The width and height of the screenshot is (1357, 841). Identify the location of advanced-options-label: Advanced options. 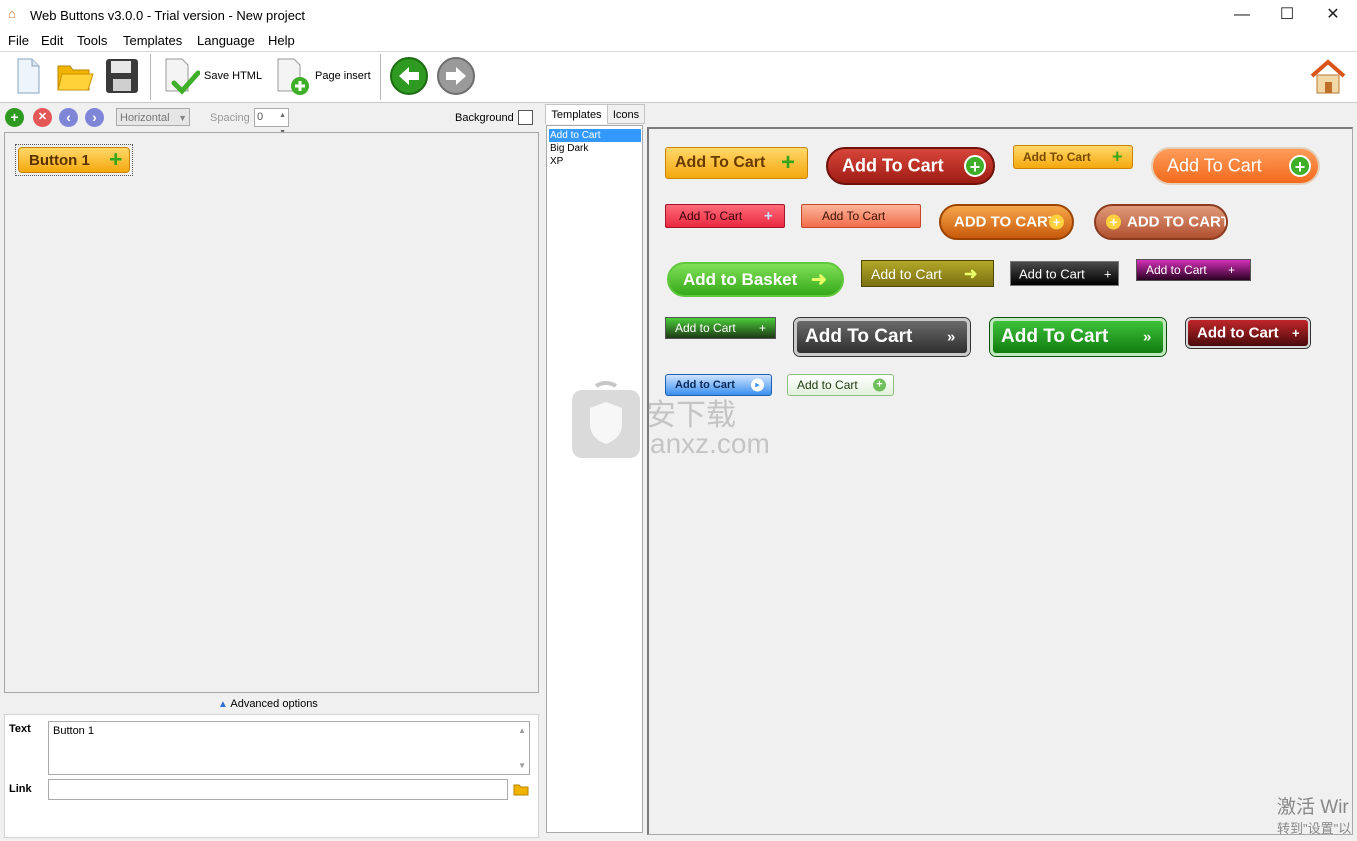
(274, 704).